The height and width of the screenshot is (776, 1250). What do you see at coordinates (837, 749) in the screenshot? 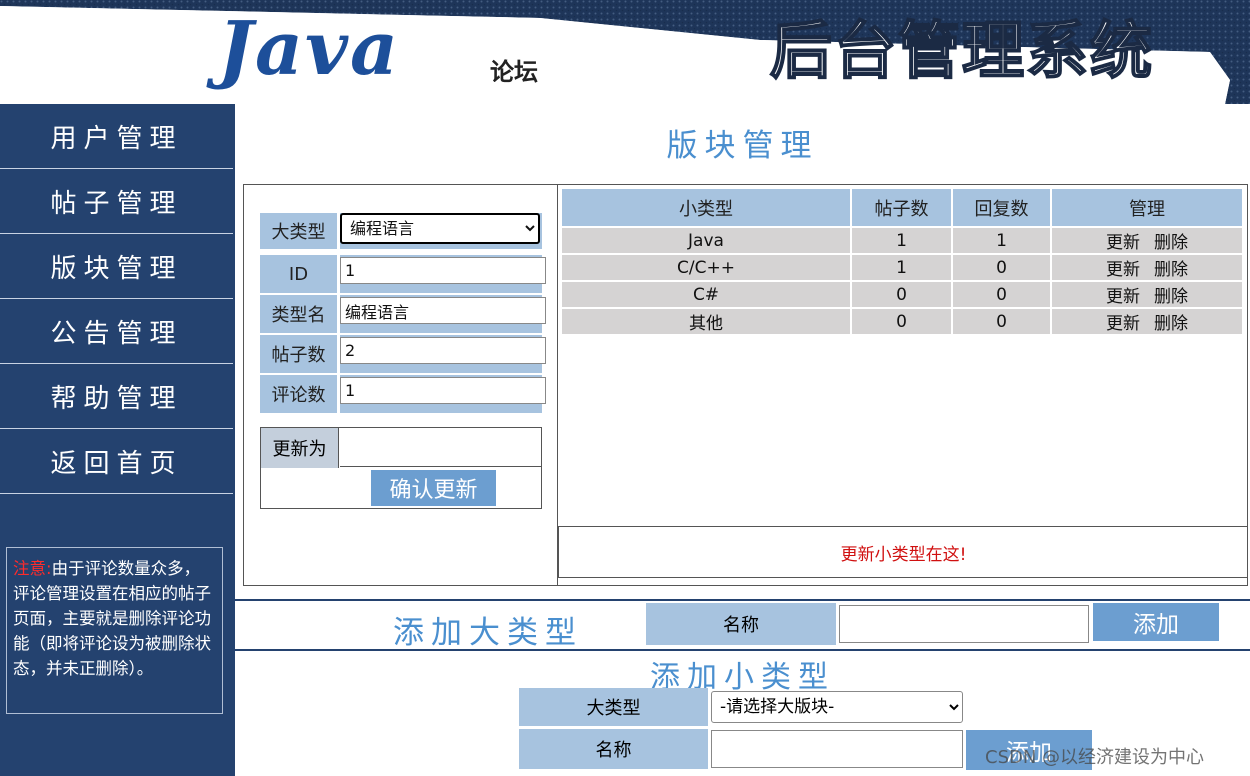
I see `small-name-input` at bounding box center [837, 749].